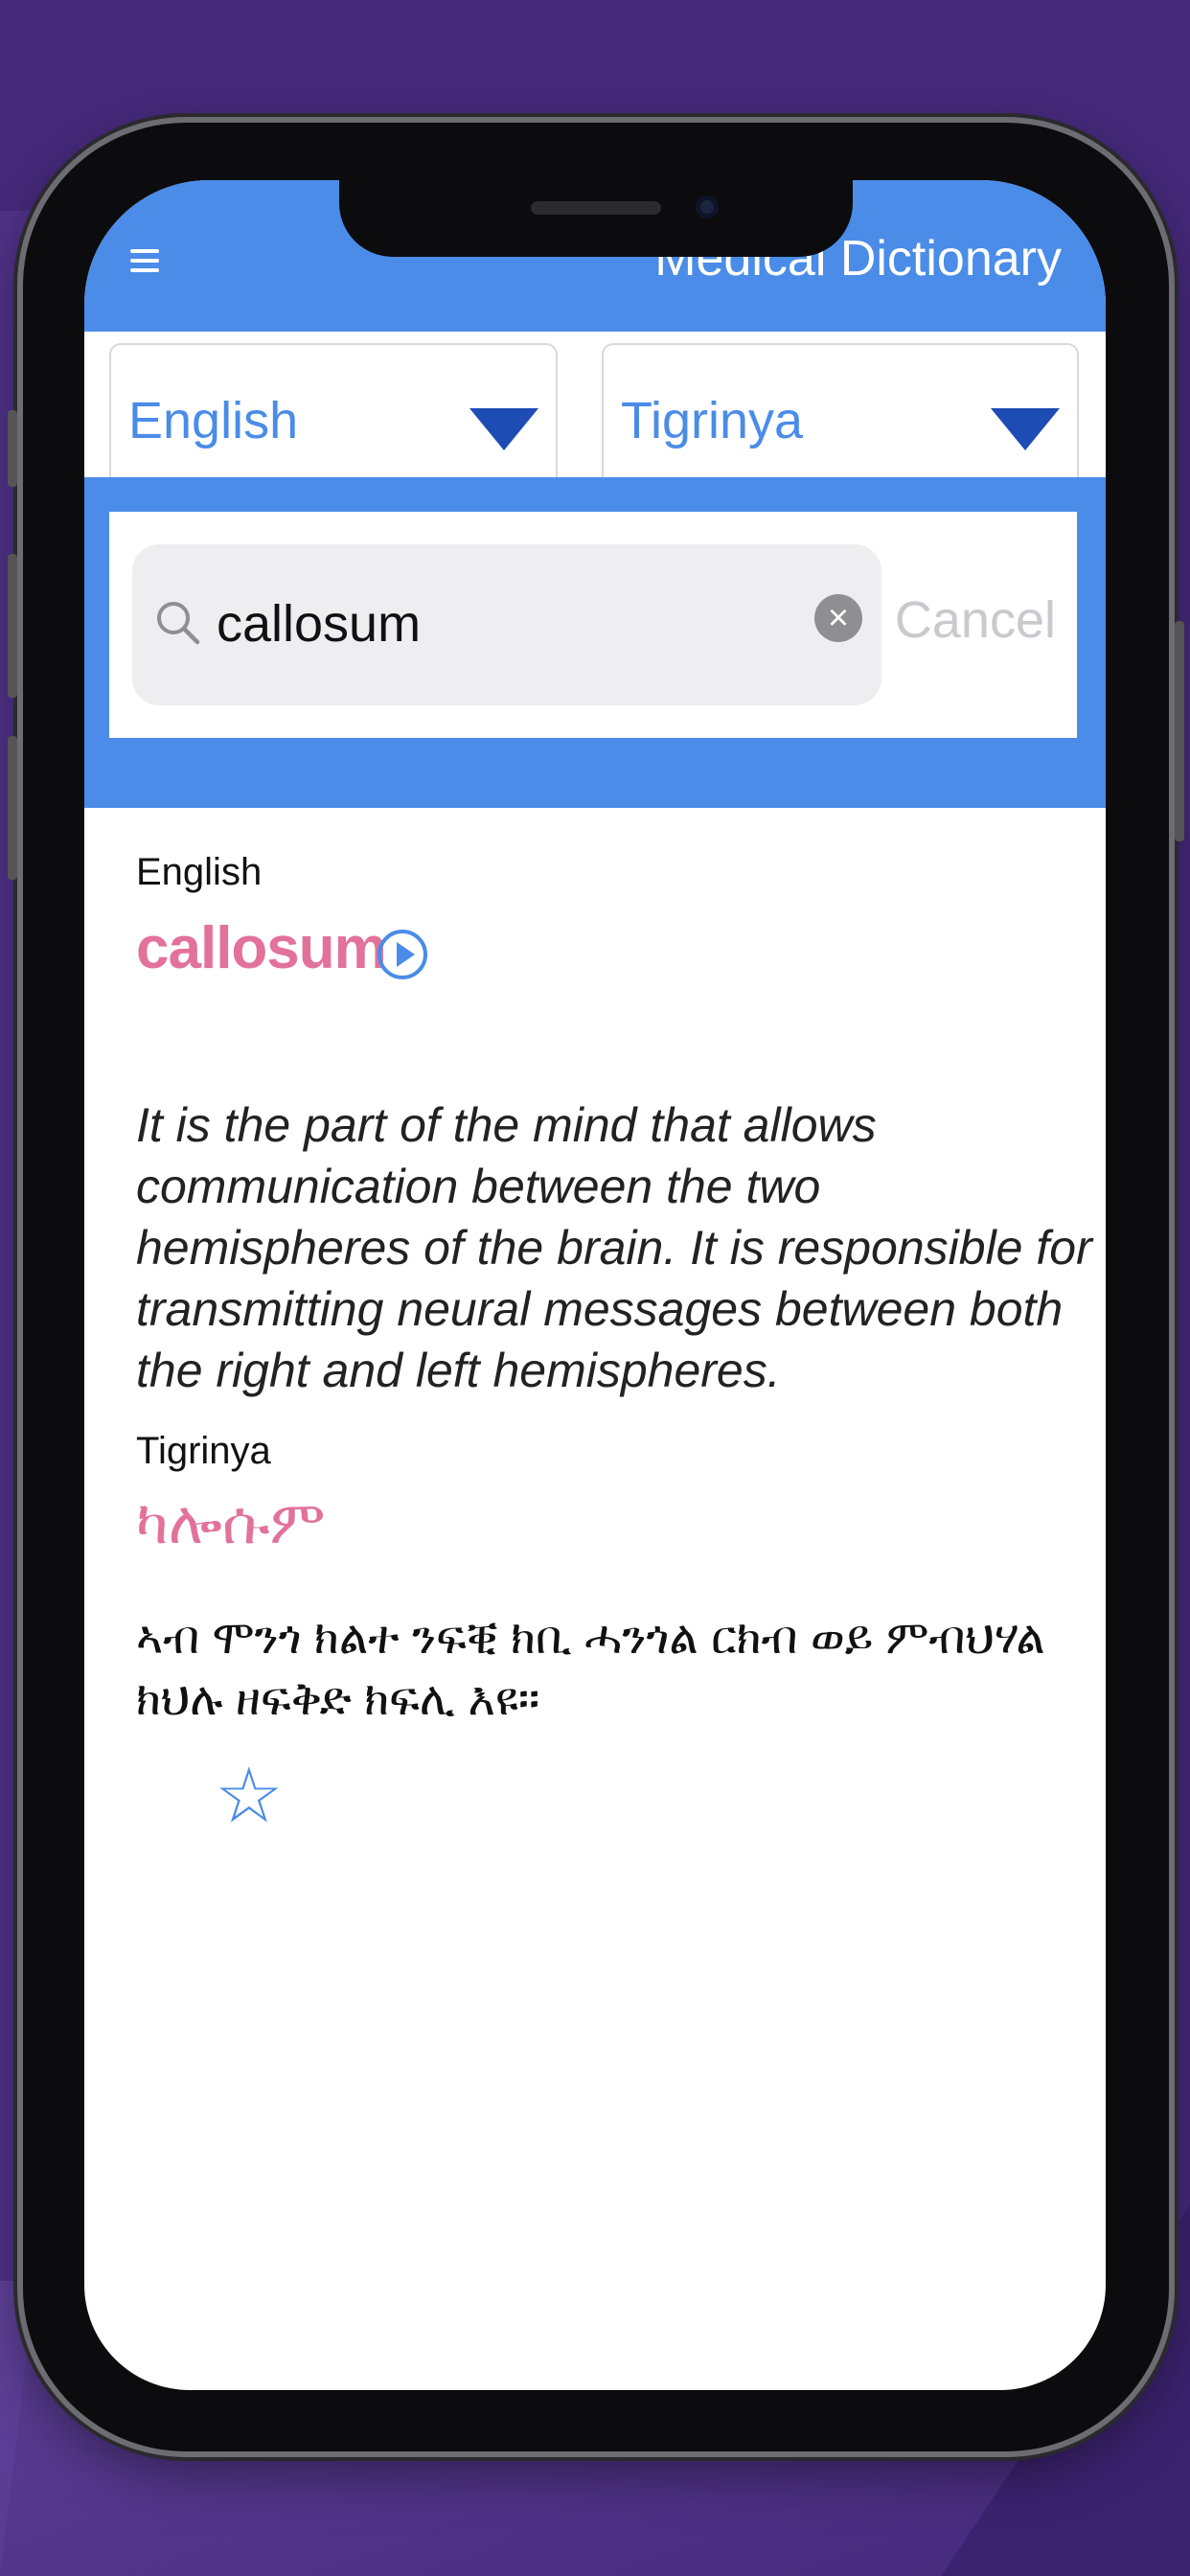 Image resolution: width=1190 pixels, height=2576 pixels. Describe the element at coordinates (199, 872) in the screenshot. I see `source-language-heading: English` at that location.